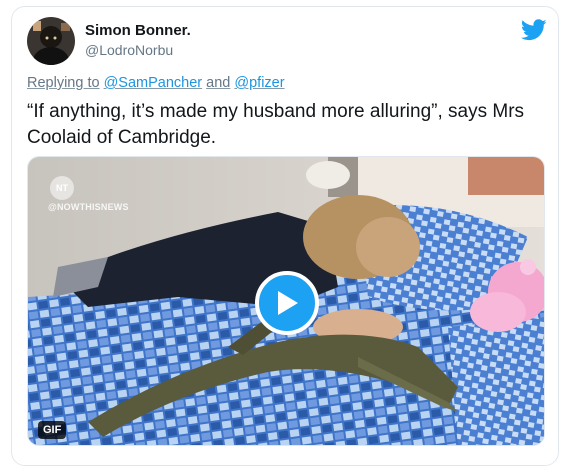  What do you see at coordinates (52, 430) in the screenshot?
I see `gif-badge: GIF` at bounding box center [52, 430].